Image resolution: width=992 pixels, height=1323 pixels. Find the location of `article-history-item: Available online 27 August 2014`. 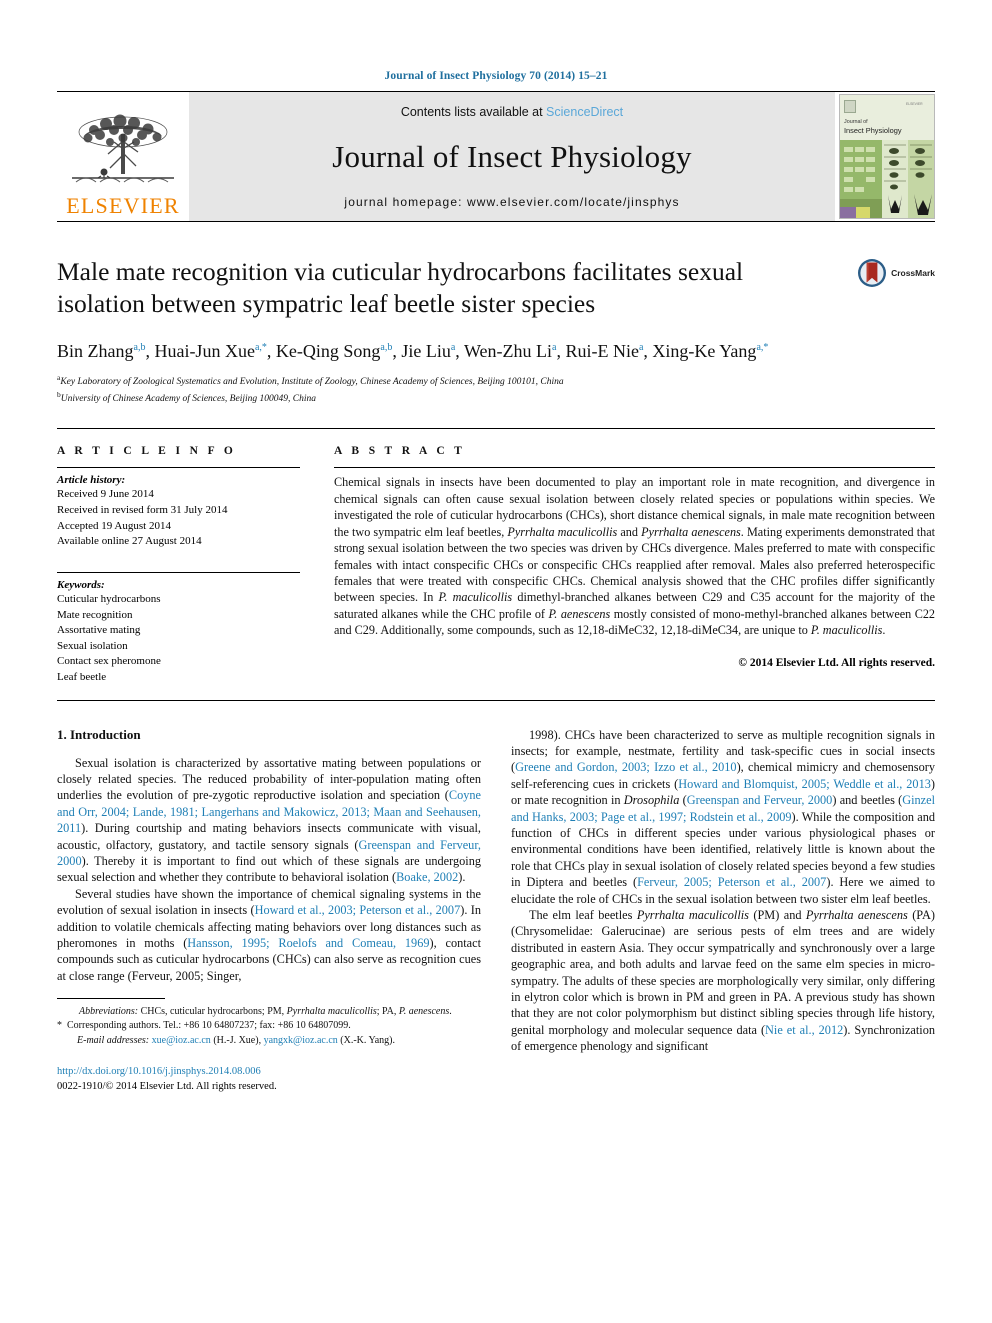

article-history-item: Available online 27 August 2014 is located at coordinates (129, 541).